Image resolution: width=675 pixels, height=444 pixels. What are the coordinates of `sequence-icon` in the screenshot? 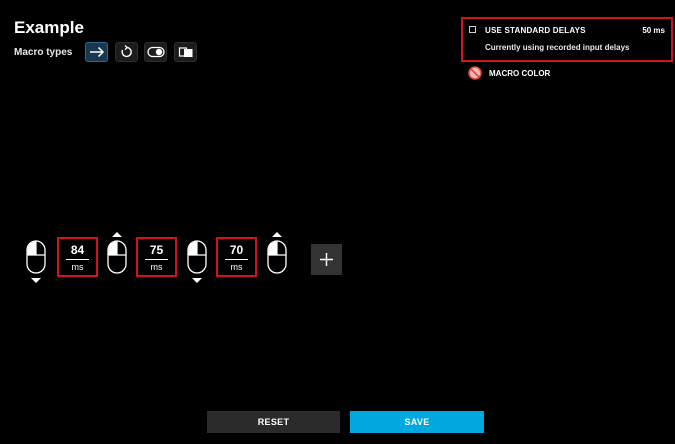 It's located at (185, 52).